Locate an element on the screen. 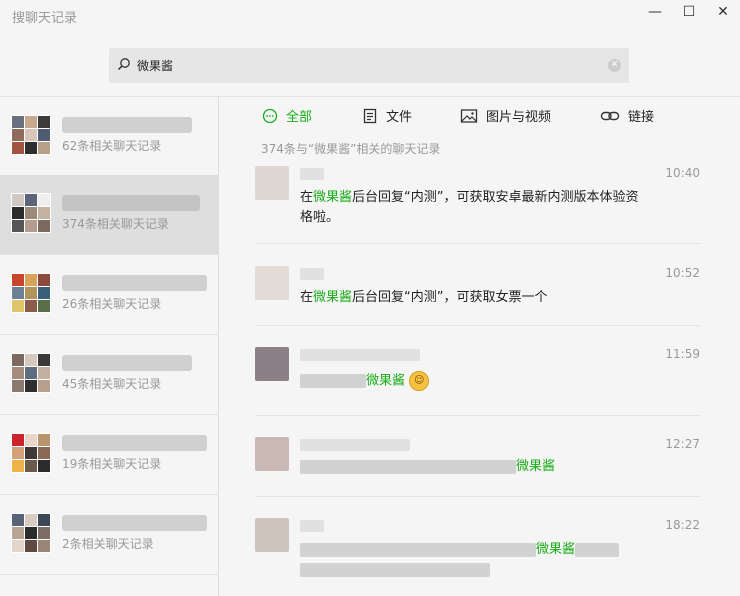 The width and height of the screenshot is (740, 596). result-item: 10:40 在微果酱后台回复“内测”，可获取安卓最新内测版本体验资格啦。 is located at coordinates (477, 205).